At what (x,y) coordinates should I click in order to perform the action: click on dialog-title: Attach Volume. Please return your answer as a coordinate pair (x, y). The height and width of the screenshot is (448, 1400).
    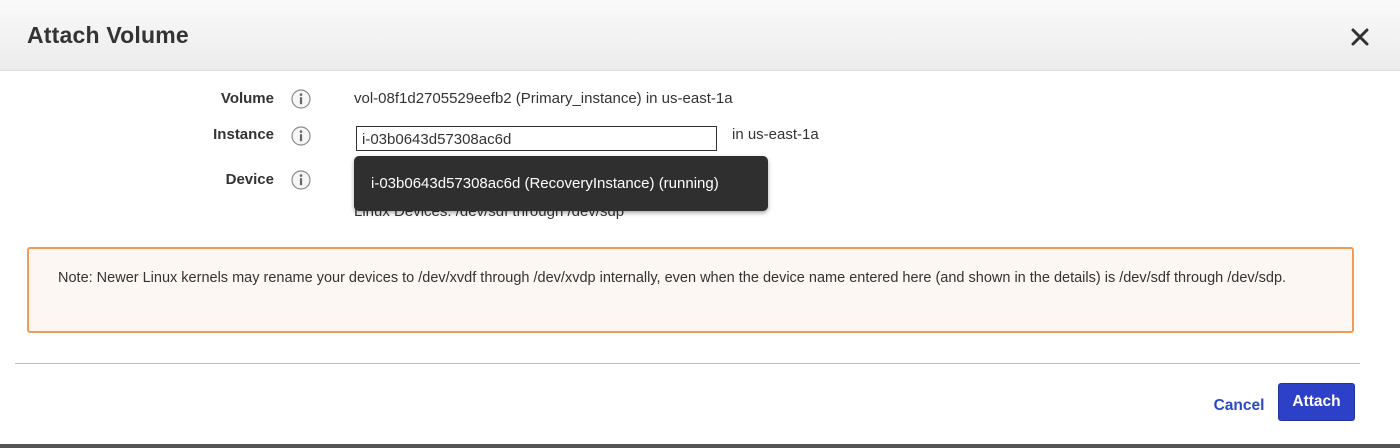
    Looking at the image, I should click on (108, 35).